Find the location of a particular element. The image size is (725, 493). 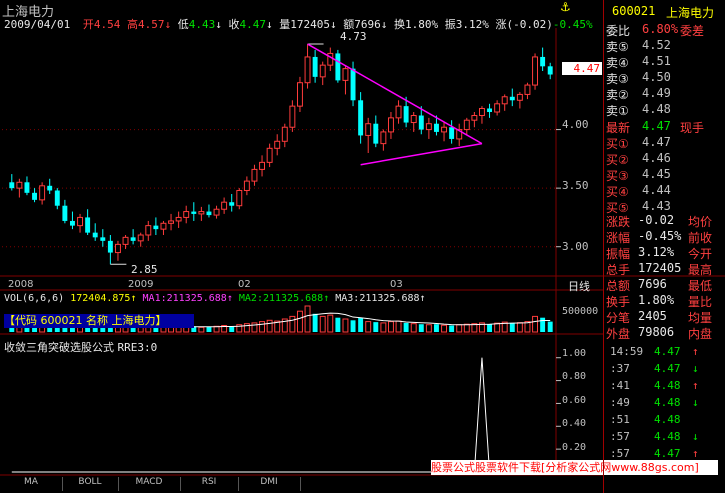

tick-time: :49 is located at coordinates (620, 402).